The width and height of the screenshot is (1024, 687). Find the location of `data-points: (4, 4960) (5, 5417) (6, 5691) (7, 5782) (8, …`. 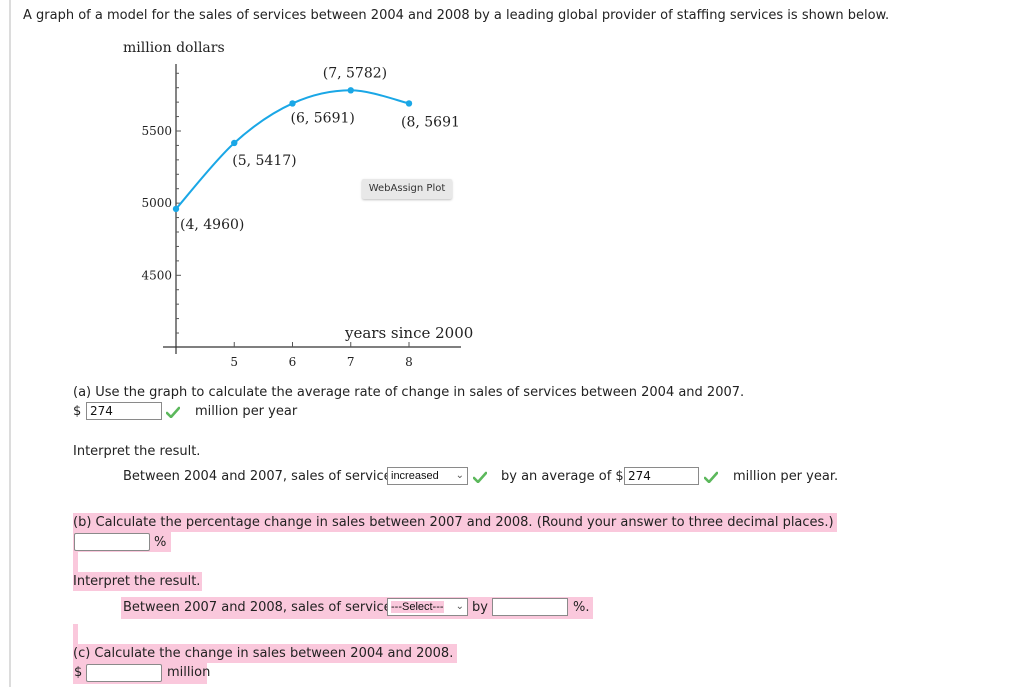

data-points: (4, 4960) (5, 5417) (6, 5691) (7, 5782) (8, … is located at coordinates (316, 149).